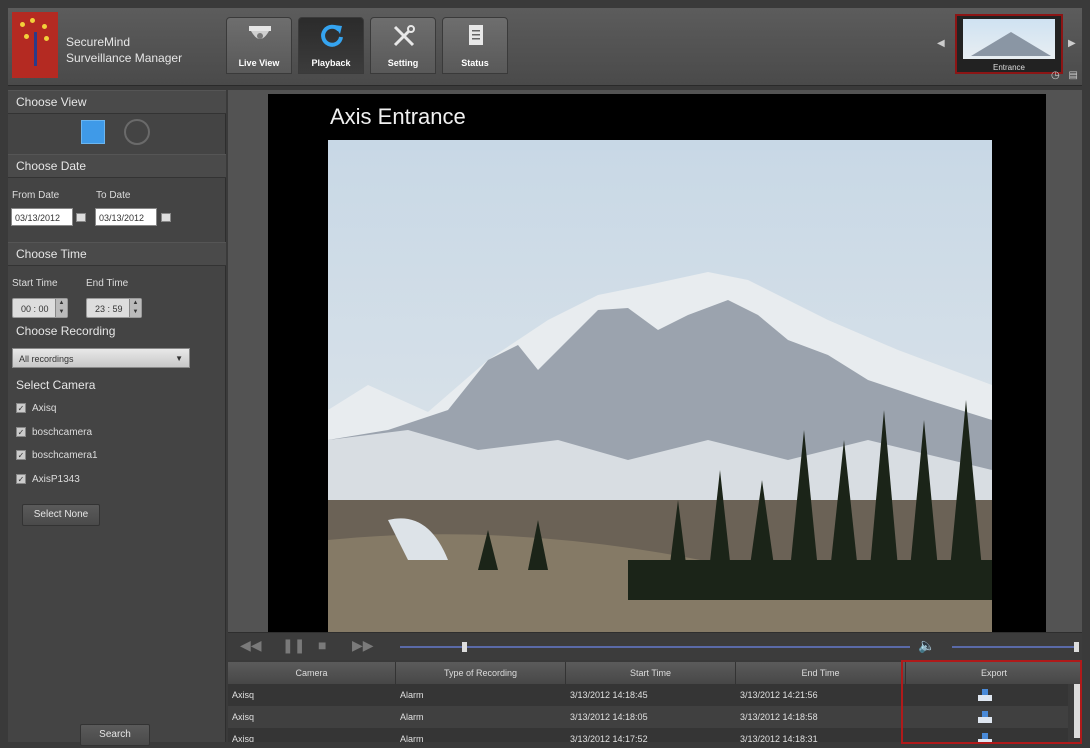 This screenshot has height=748, width=1090. What do you see at coordinates (117, 166) in the screenshot?
I see `section-choose-date: Choose Date` at bounding box center [117, 166].